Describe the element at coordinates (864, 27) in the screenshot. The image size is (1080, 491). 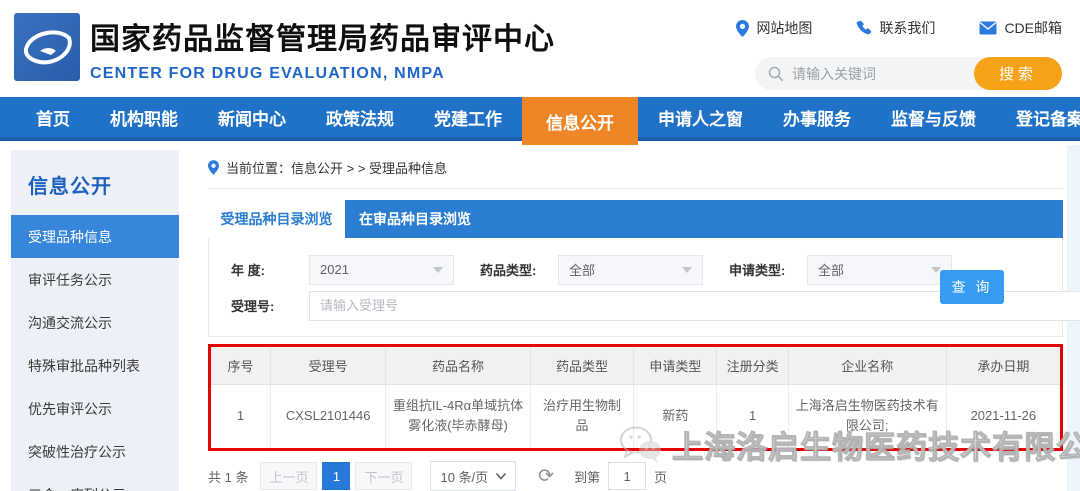
I see `phone-icon` at that location.